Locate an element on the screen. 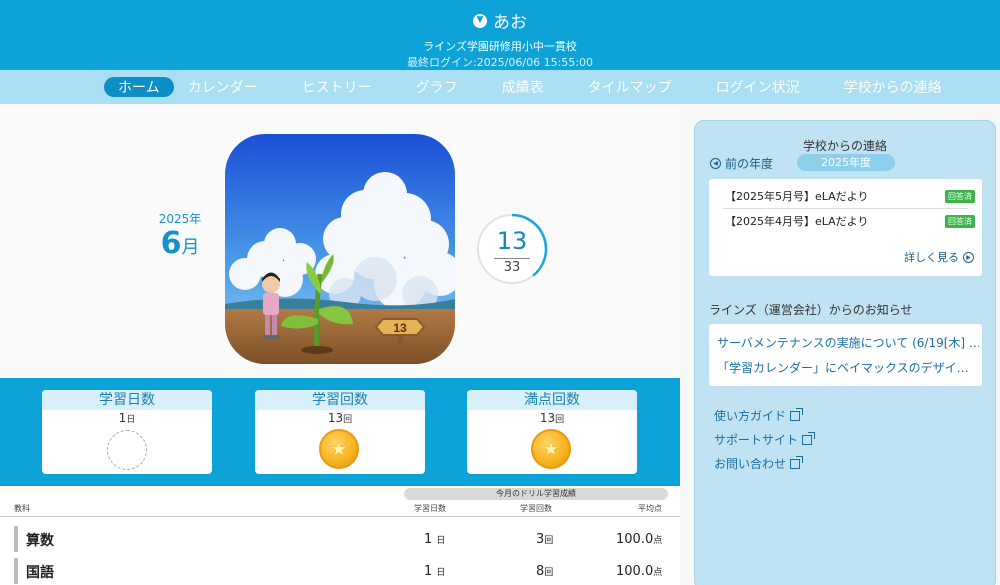  stat-title: 学習日数 is located at coordinates (127, 400).